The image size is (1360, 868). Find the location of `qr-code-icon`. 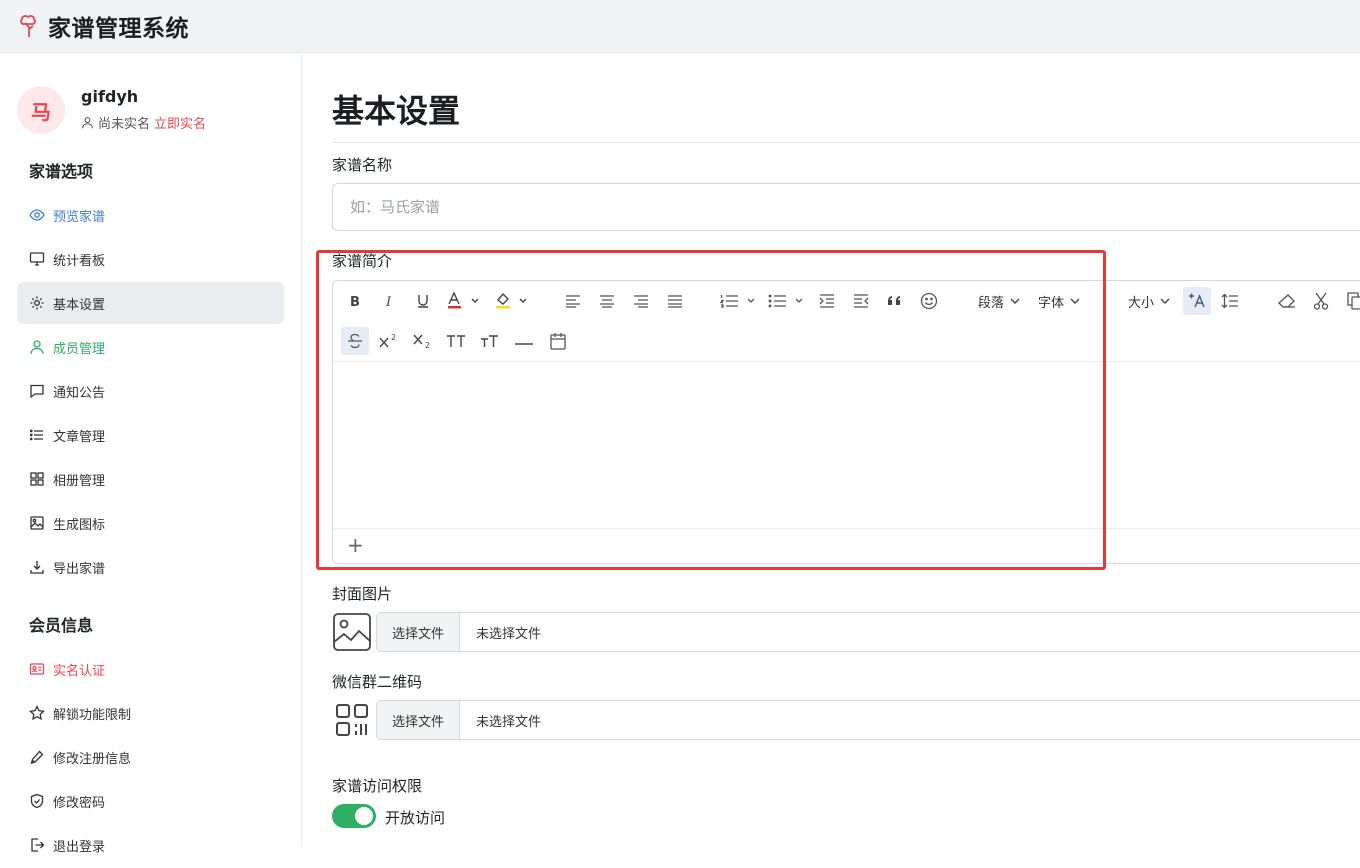

qr-code-icon is located at coordinates (352, 720).